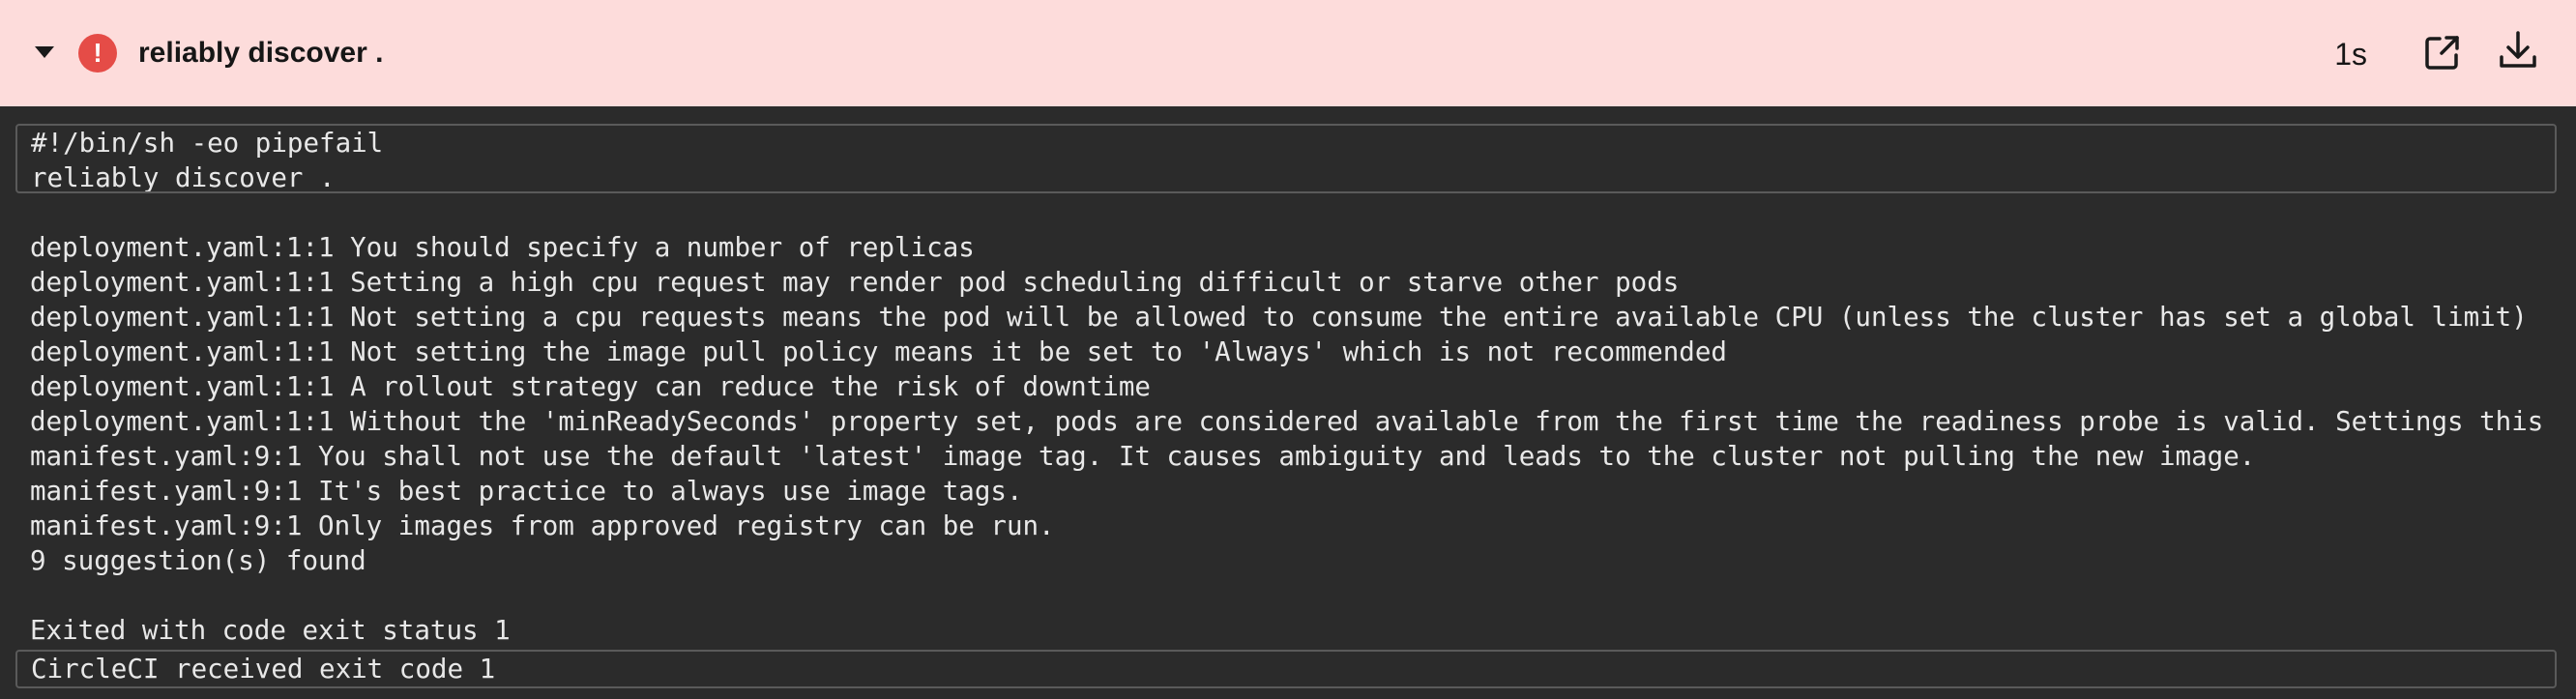 This screenshot has width=2576, height=699. What do you see at coordinates (263, 669) in the screenshot?
I see `exit-code-message: CircleCI received exit code 1` at bounding box center [263, 669].